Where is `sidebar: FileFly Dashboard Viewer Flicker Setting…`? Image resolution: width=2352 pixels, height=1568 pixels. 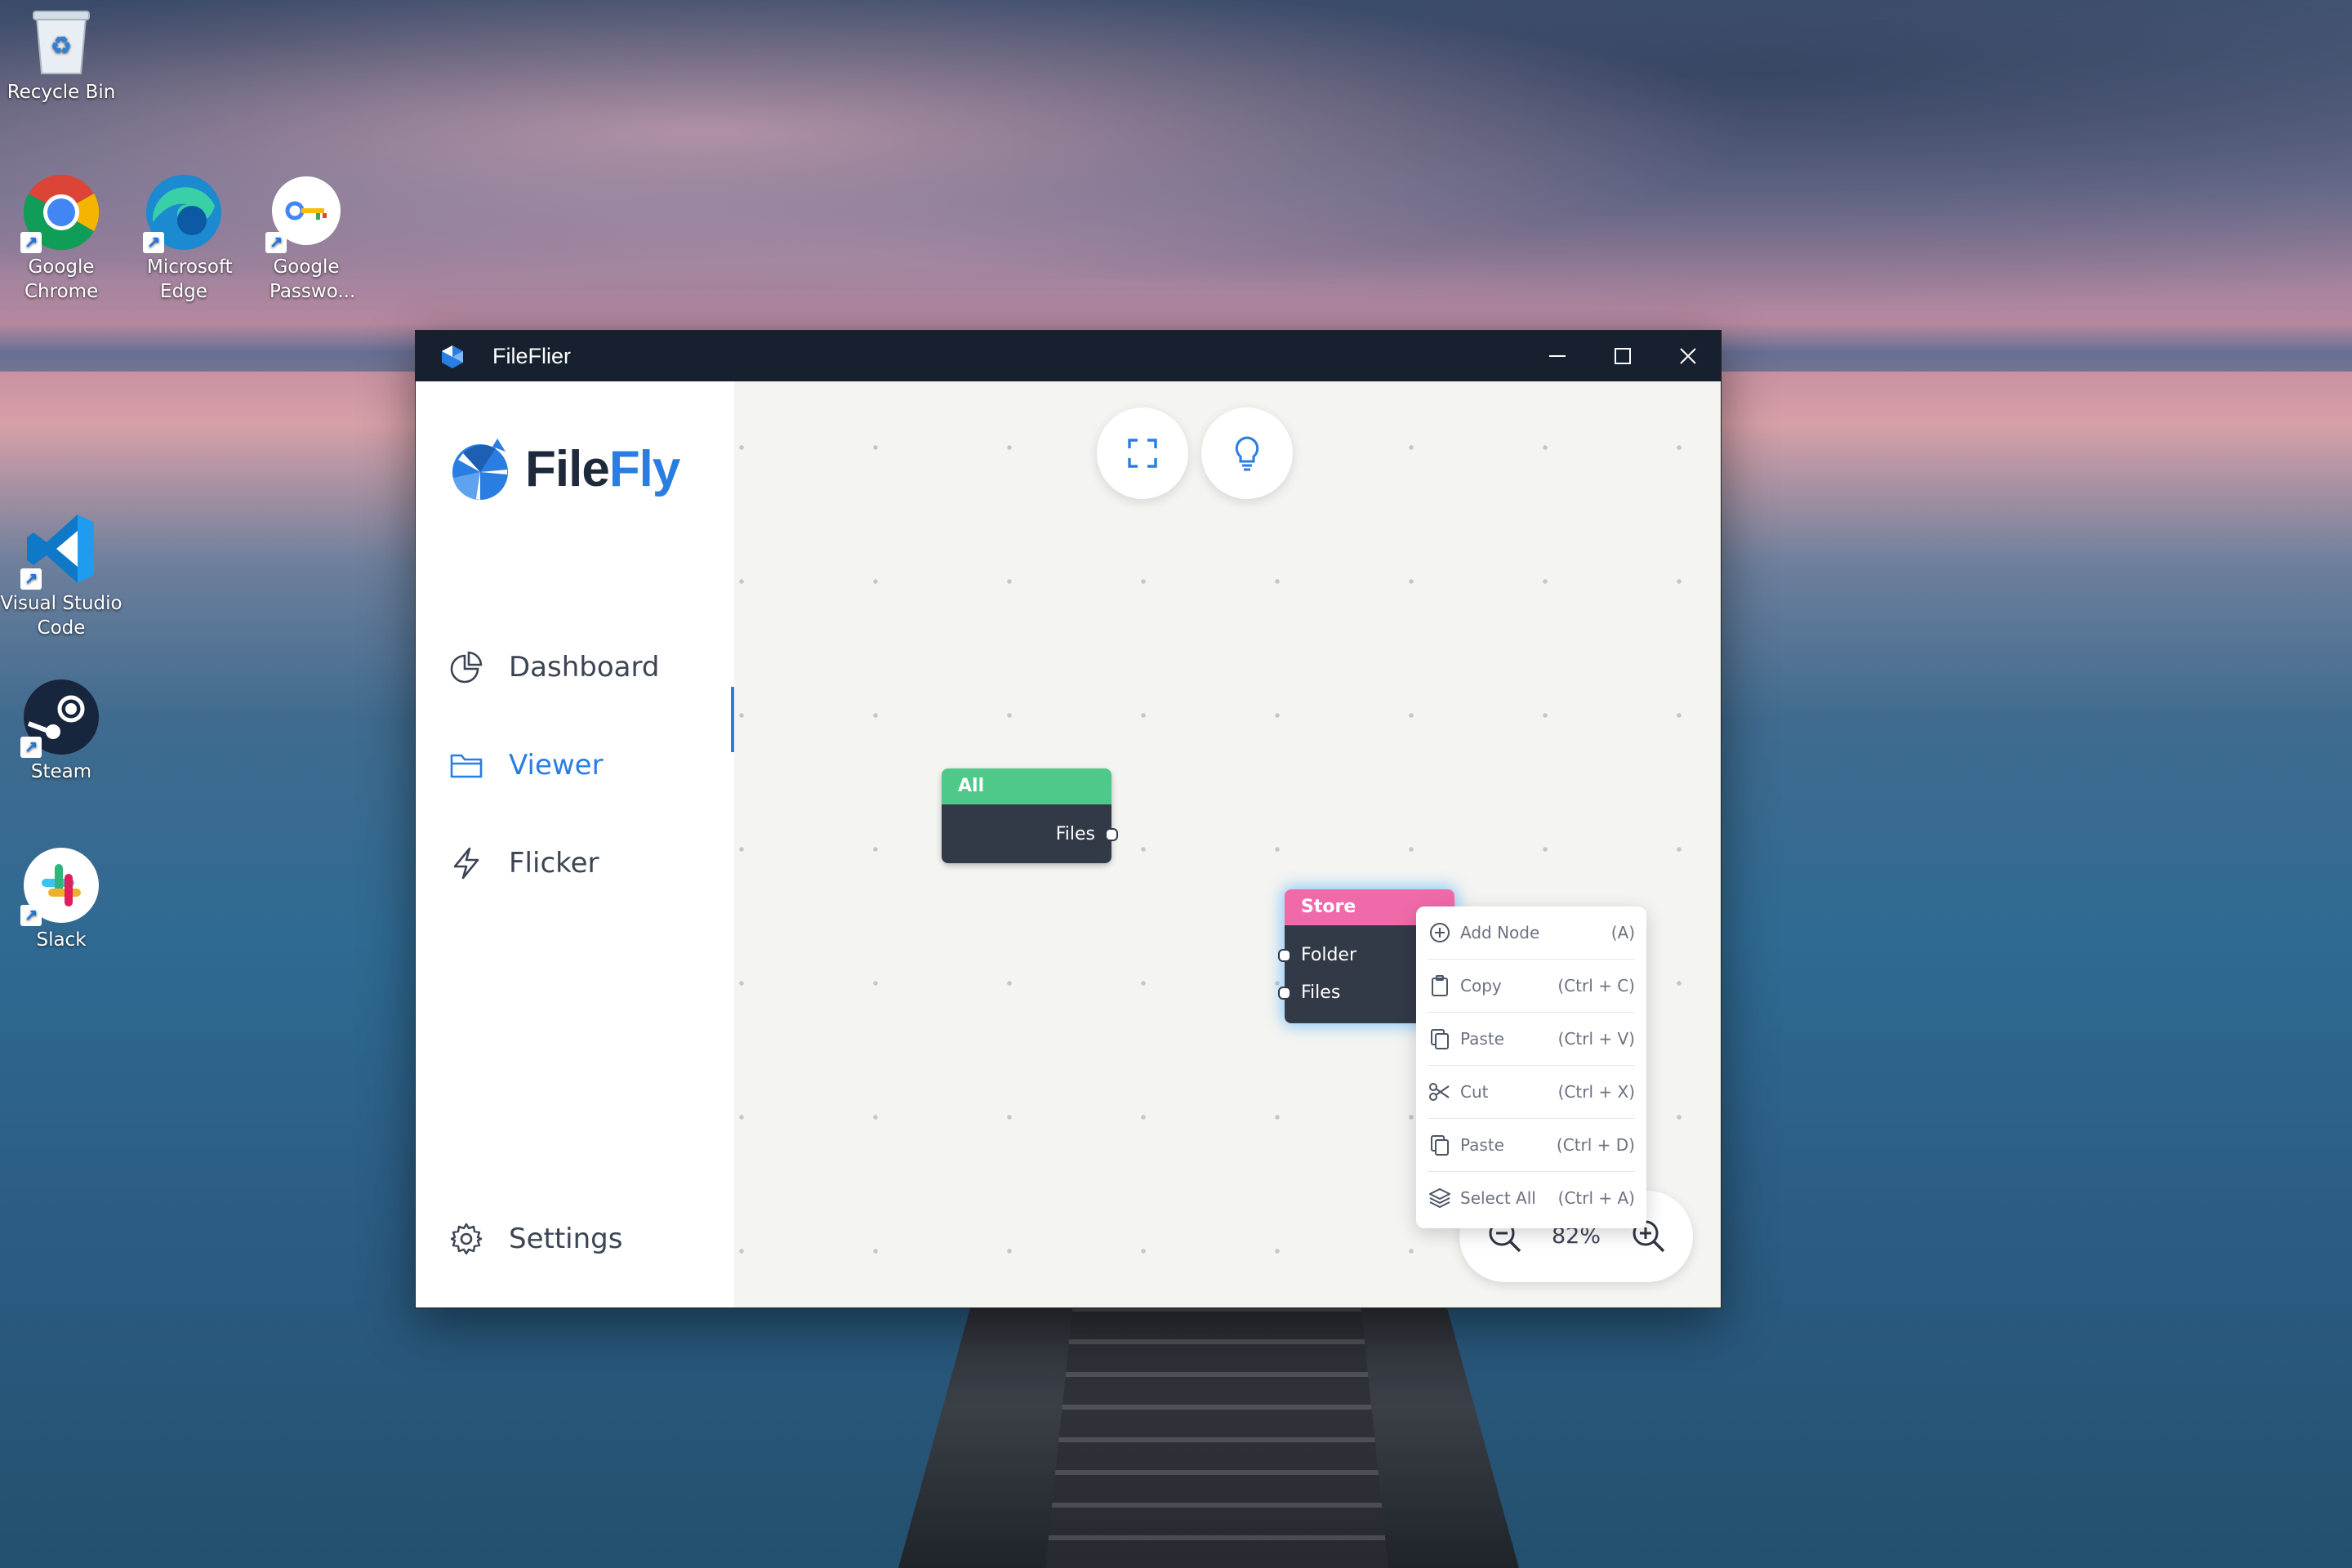
sidebar: FileFly Dashboard Viewer Flicker Setting… is located at coordinates (575, 844).